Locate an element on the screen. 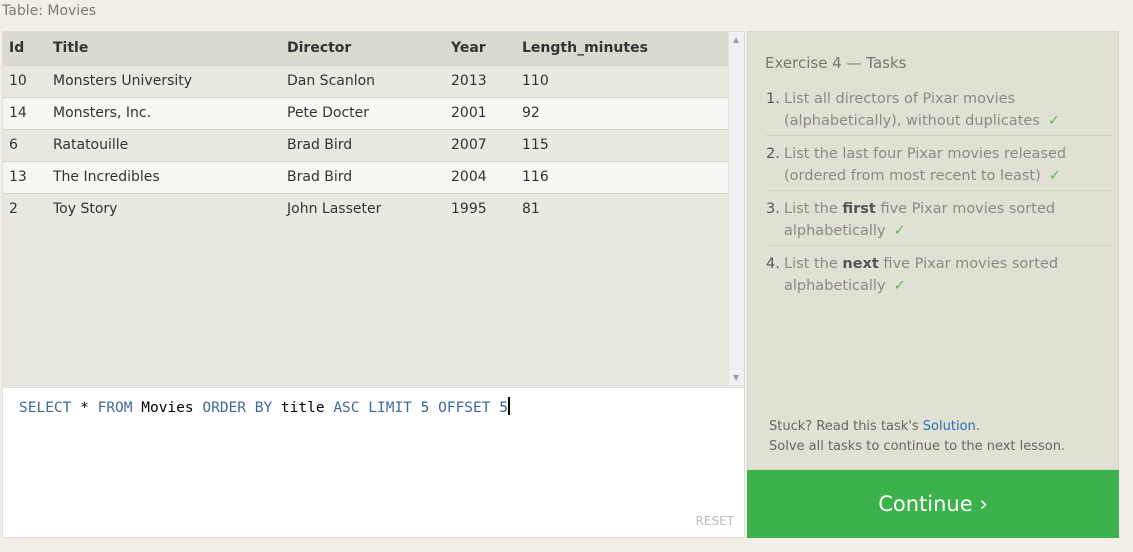 This screenshot has height=552, width=1133. table-scrollbar: ▲ ▼ is located at coordinates (736, 208).